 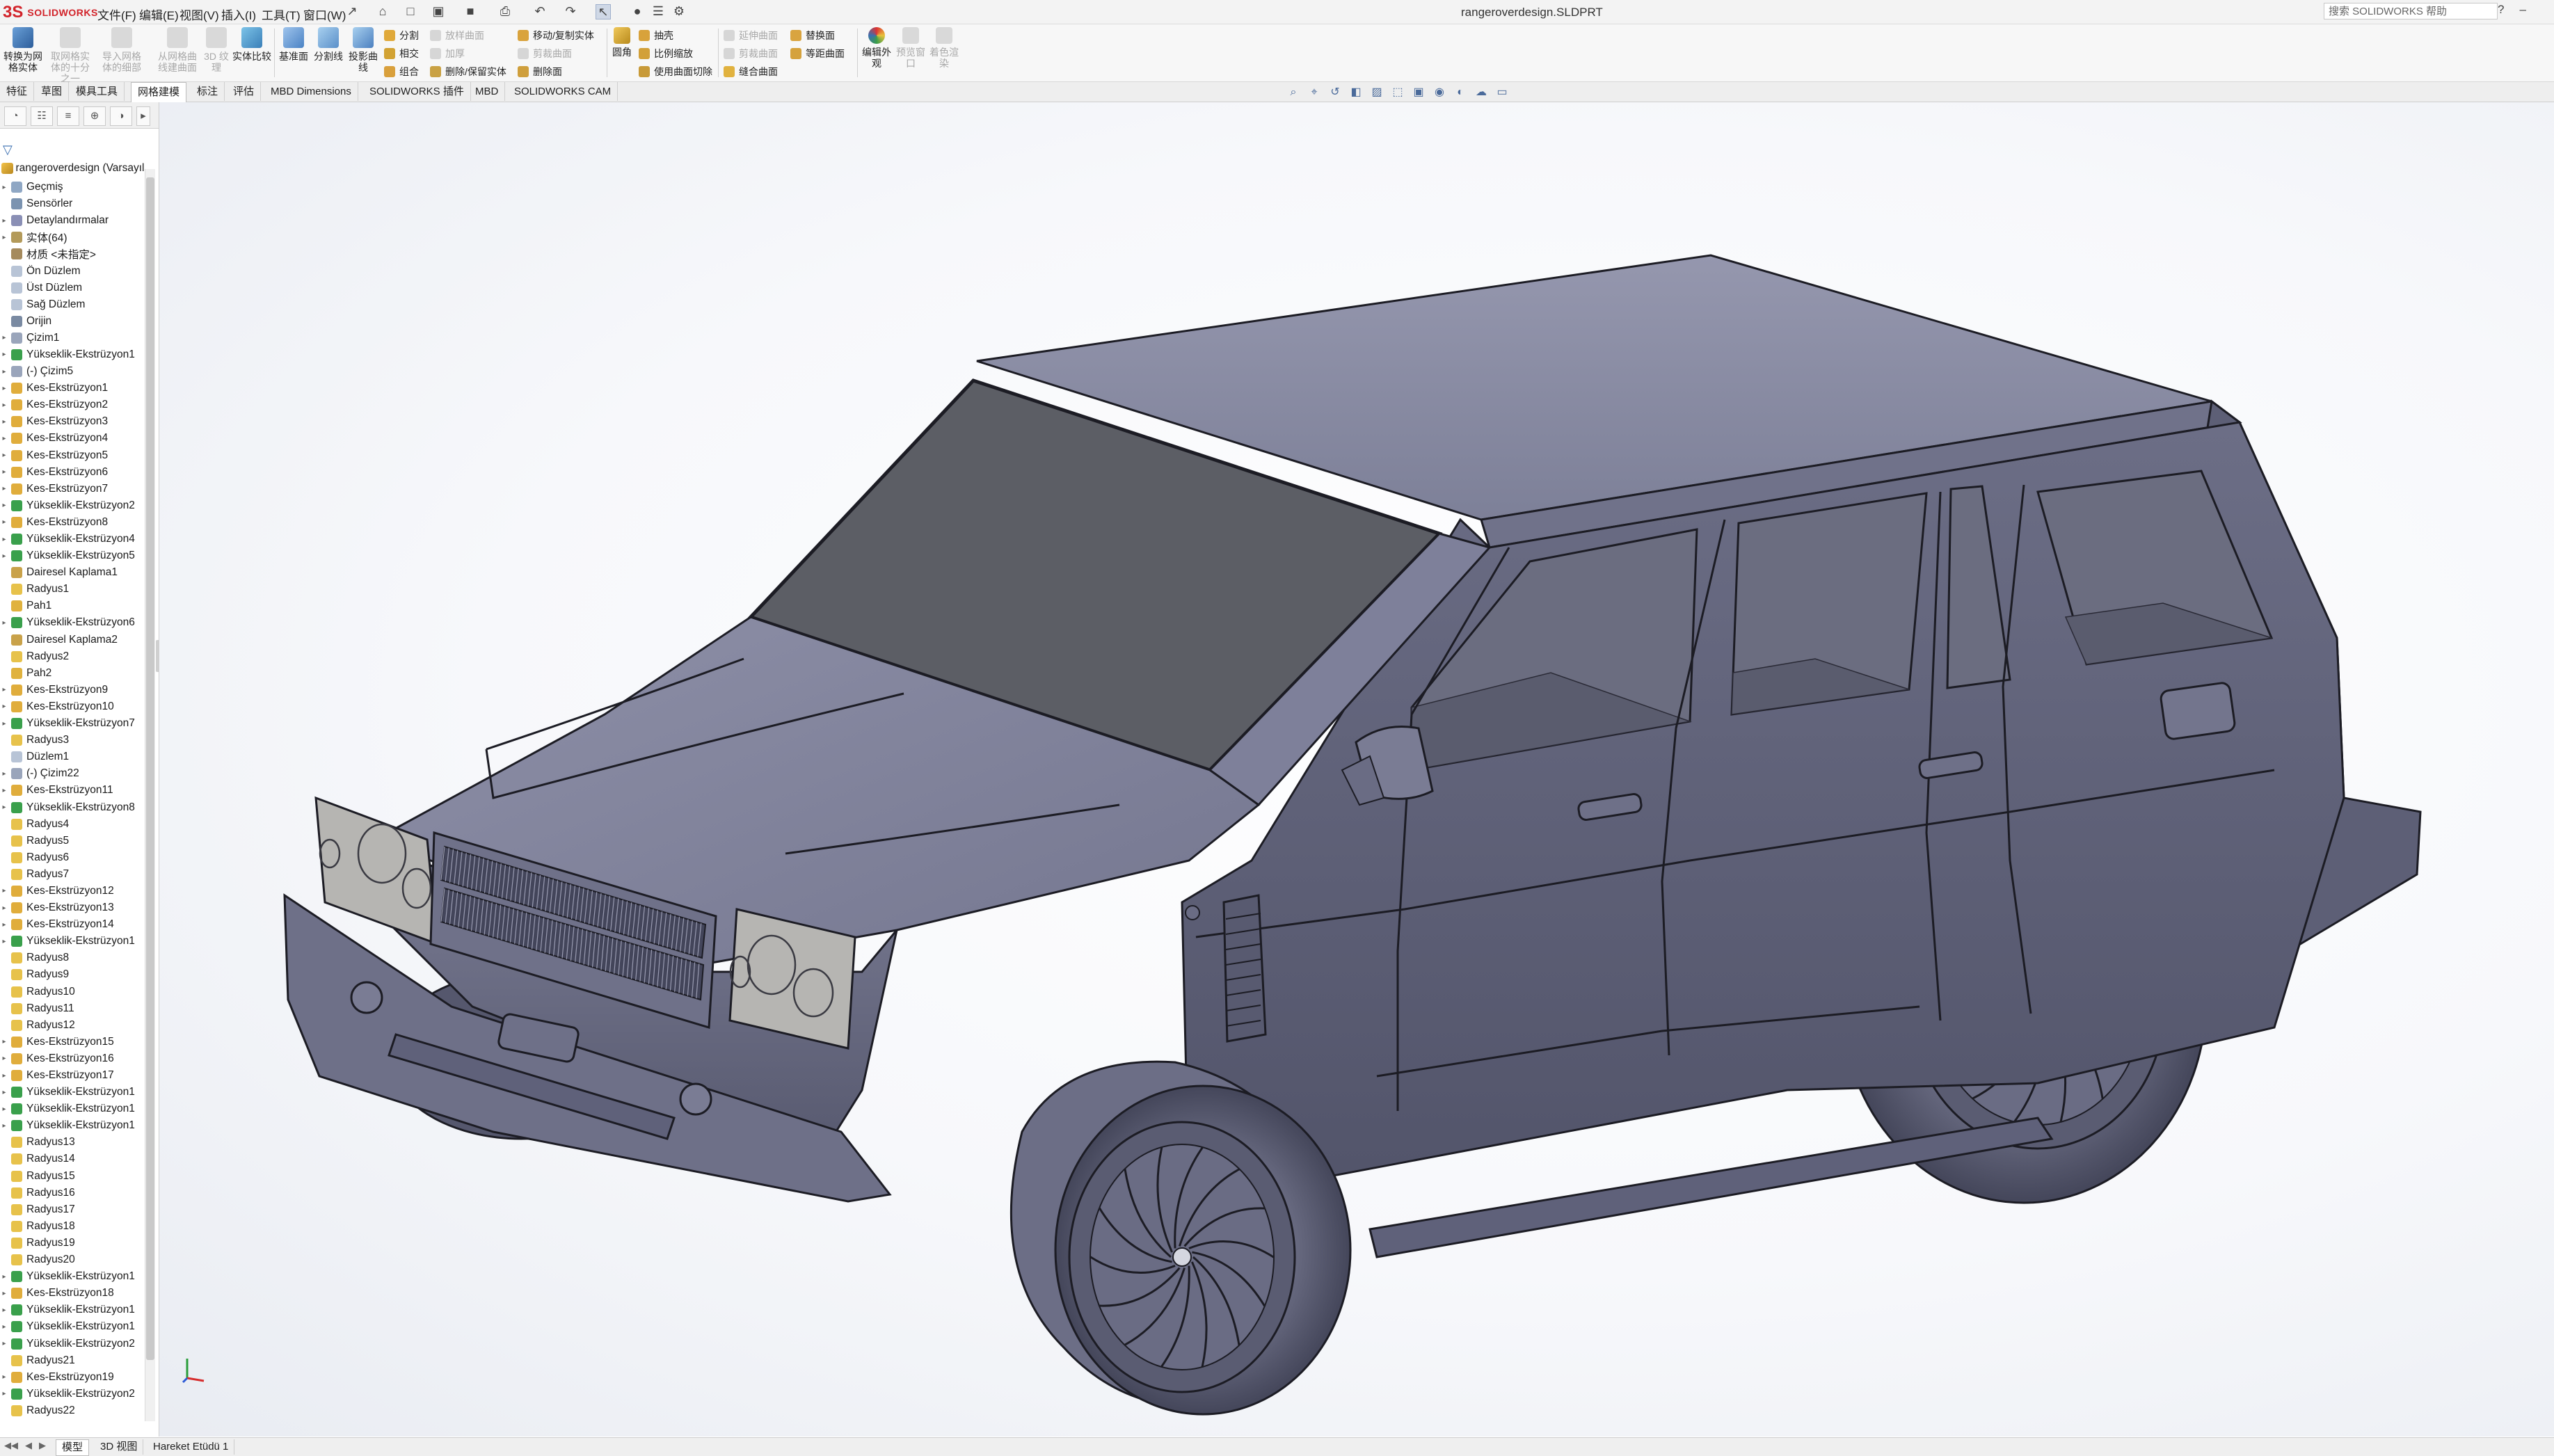 I want to click on undo-icon: ↶, so click(x=540, y=11).